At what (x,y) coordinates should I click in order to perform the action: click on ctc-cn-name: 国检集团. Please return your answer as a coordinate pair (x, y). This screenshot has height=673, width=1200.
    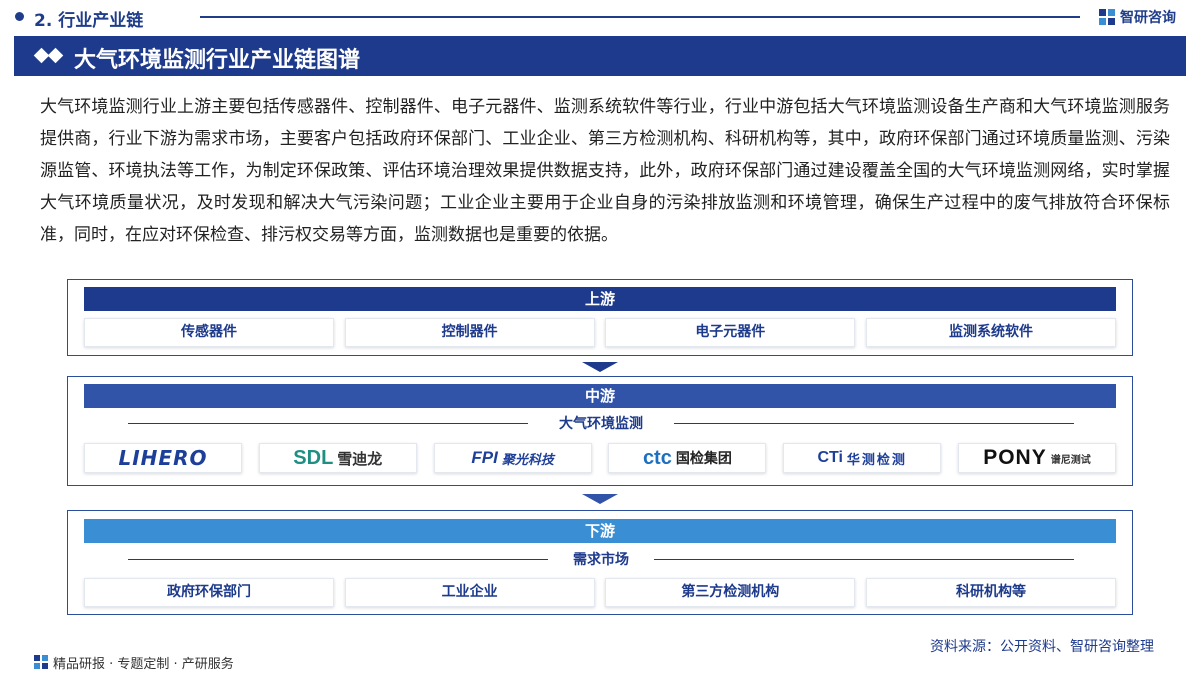
    Looking at the image, I should click on (703, 459).